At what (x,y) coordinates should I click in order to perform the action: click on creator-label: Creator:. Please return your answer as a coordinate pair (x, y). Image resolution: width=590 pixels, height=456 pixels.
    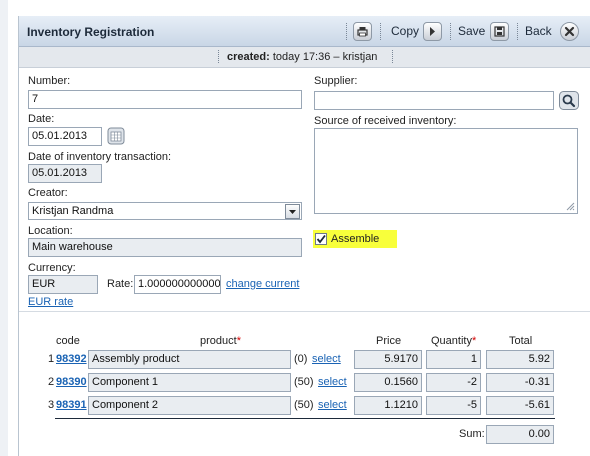
    Looking at the image, I should click on (48, 193).